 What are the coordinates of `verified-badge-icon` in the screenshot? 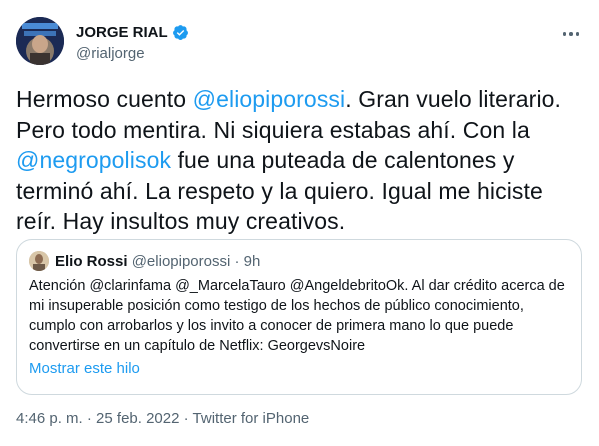 It's located at (180, 32).